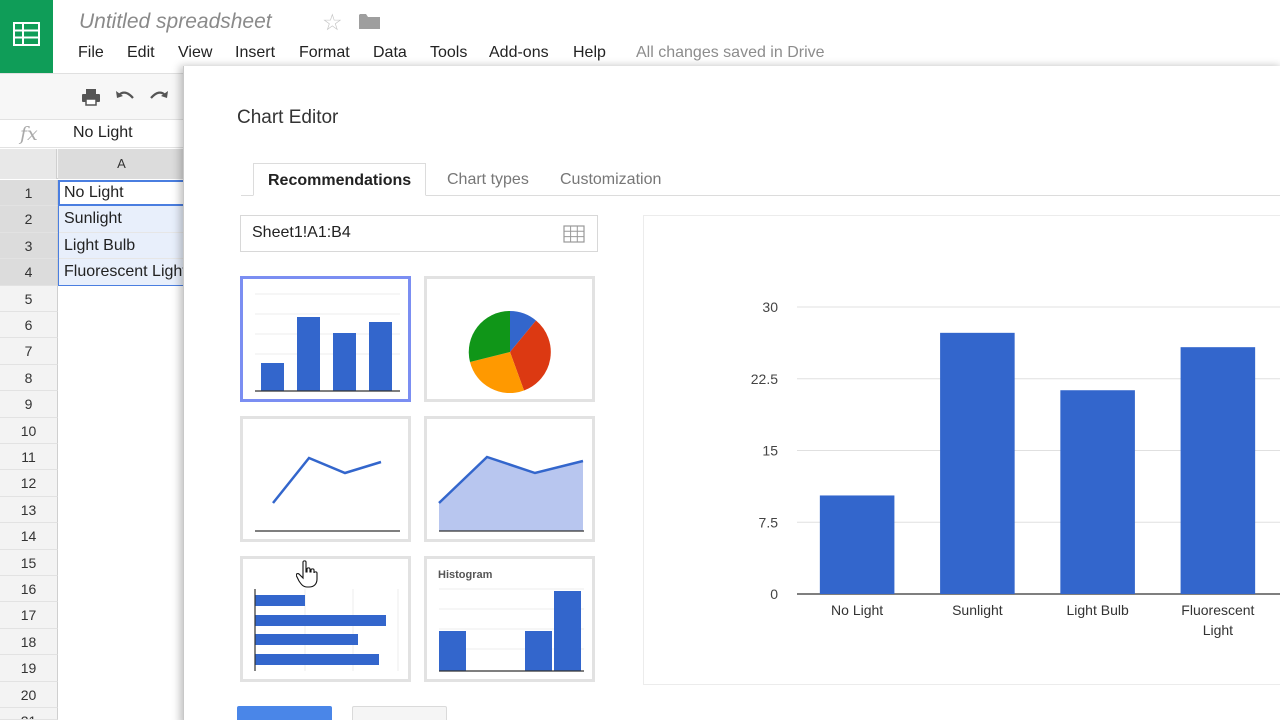 This screenshot has width=1280, height=720. I want to click on y-tick-label: 30, so click(770, 307).